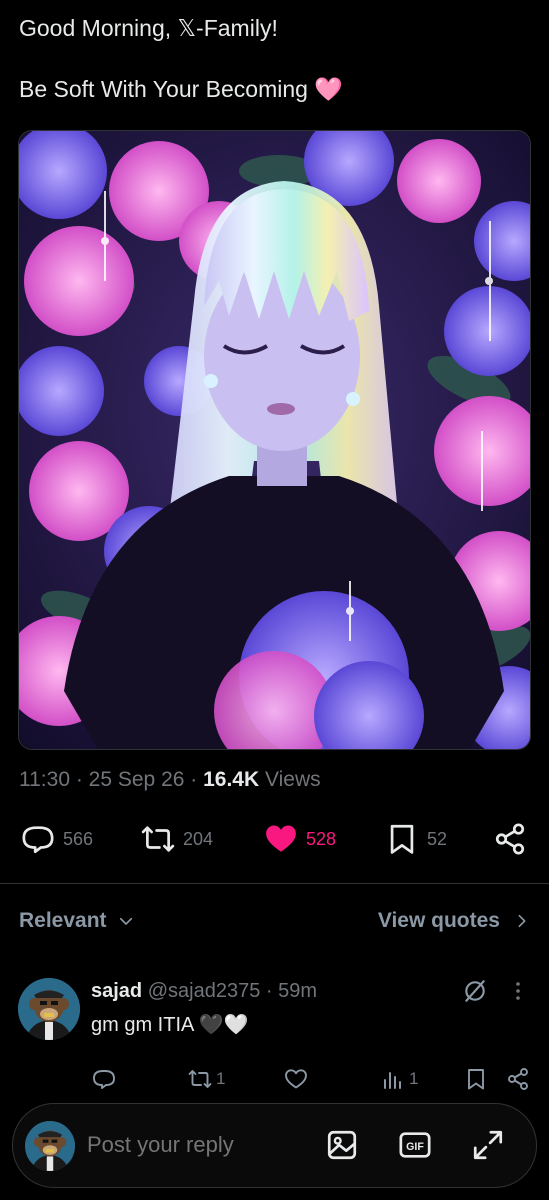 The height and width of the screenshot is (1200, 549). I want to click on grok-icon, so click(475, 991).